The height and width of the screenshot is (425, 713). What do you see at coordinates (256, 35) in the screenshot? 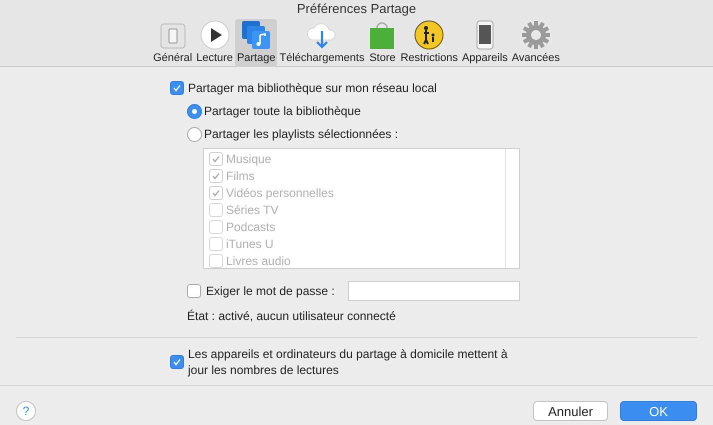
I see `music-stack-icon` at bounding box center [256, 35].